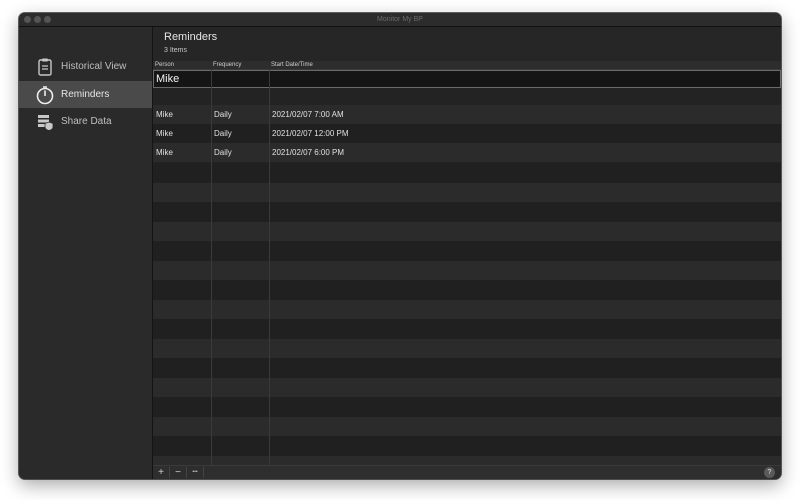 The height and width of the screenshot is (500, 800). I want to click on add-button: +, so click(161, 472).